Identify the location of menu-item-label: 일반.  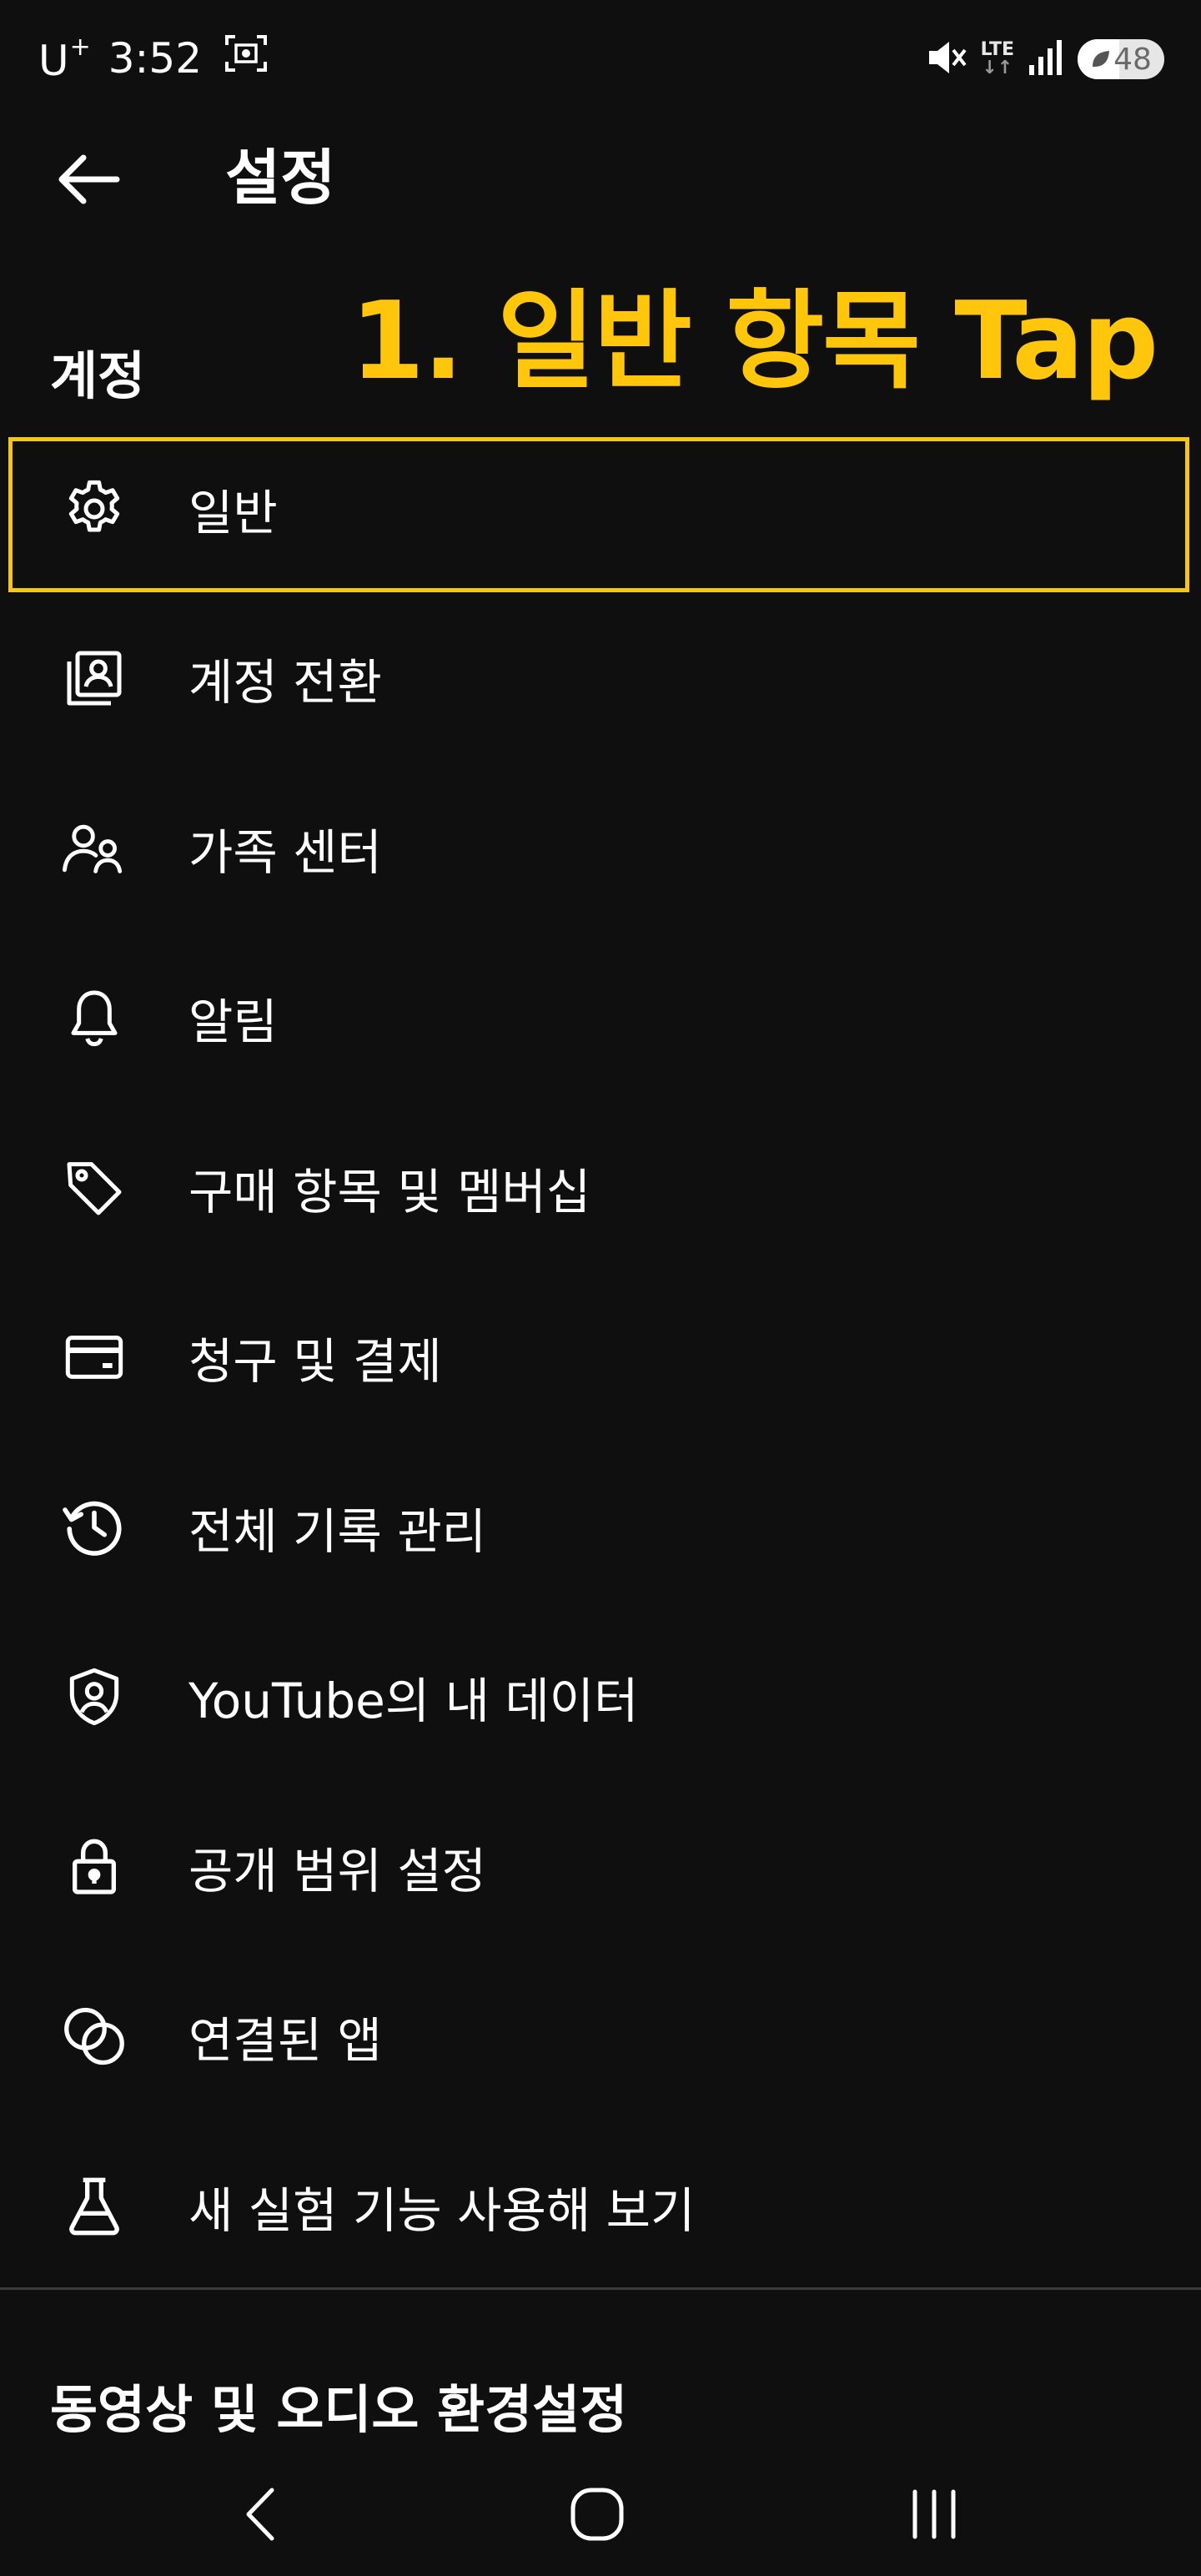
(233, 512).